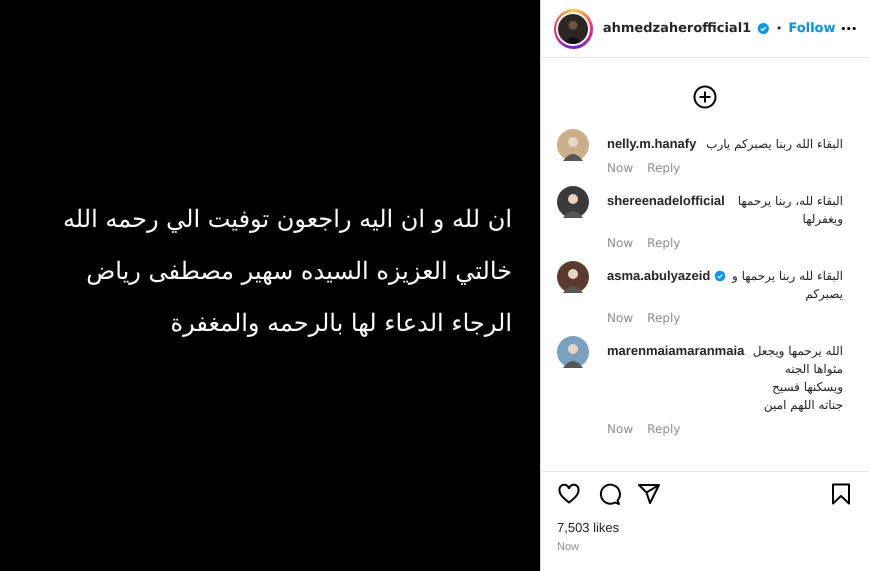 Image resolution: width=869 pixels, height=571 pixels. Describe the element at coordinates (651, 144) in the screenshot. I see `comment-username: nelly.m.hanafy` at that location.